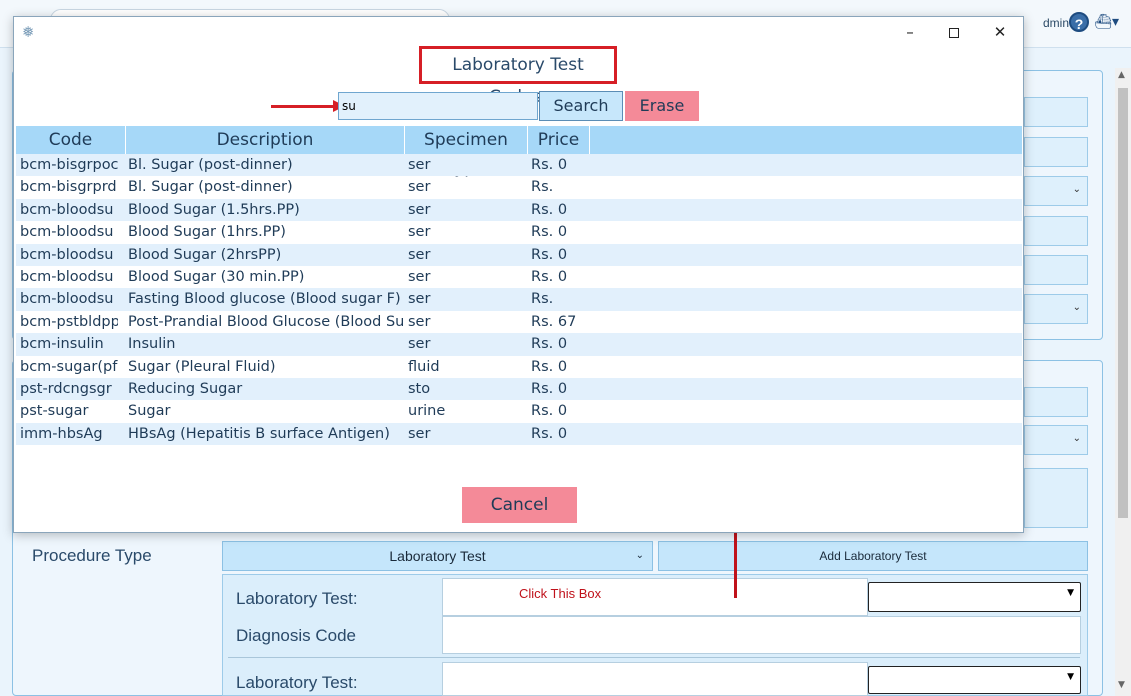 The height and width of the screenshot is (696, 1131). Describe the element at coordinates (519, 232) in the screenshot. I see `table-row: bcm-bloodsu Blood Sugar (1hrs.PP) ser Rs. 0` at that location.